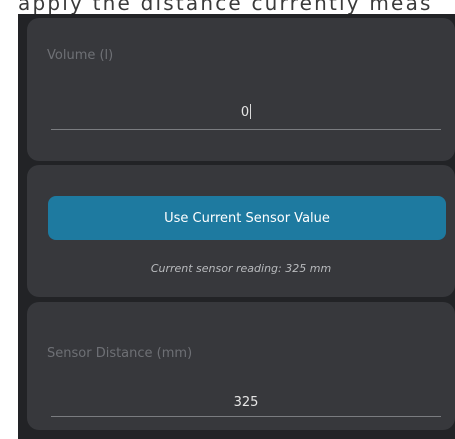 The image size is (455, 439). Describe the element at coordinates (246, 416) in the screenshot. I see `sensor-distance-underline` at that location.